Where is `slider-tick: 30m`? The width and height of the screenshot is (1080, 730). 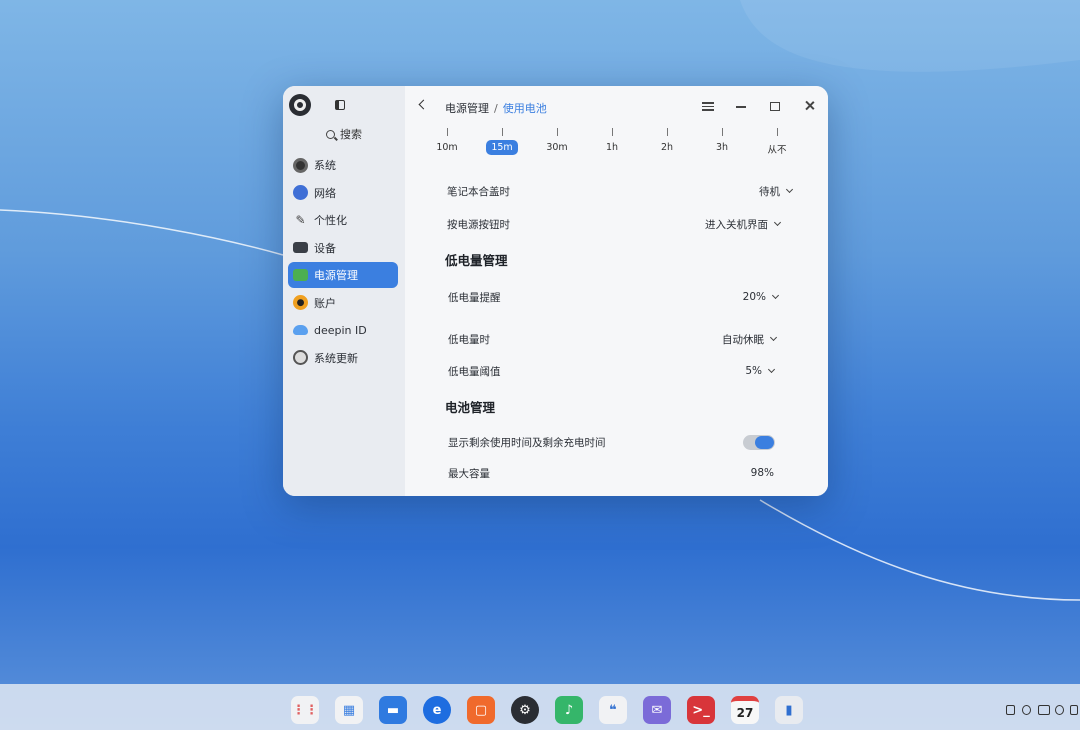
slider-tick: 30m is located at coordinates (557, 140).